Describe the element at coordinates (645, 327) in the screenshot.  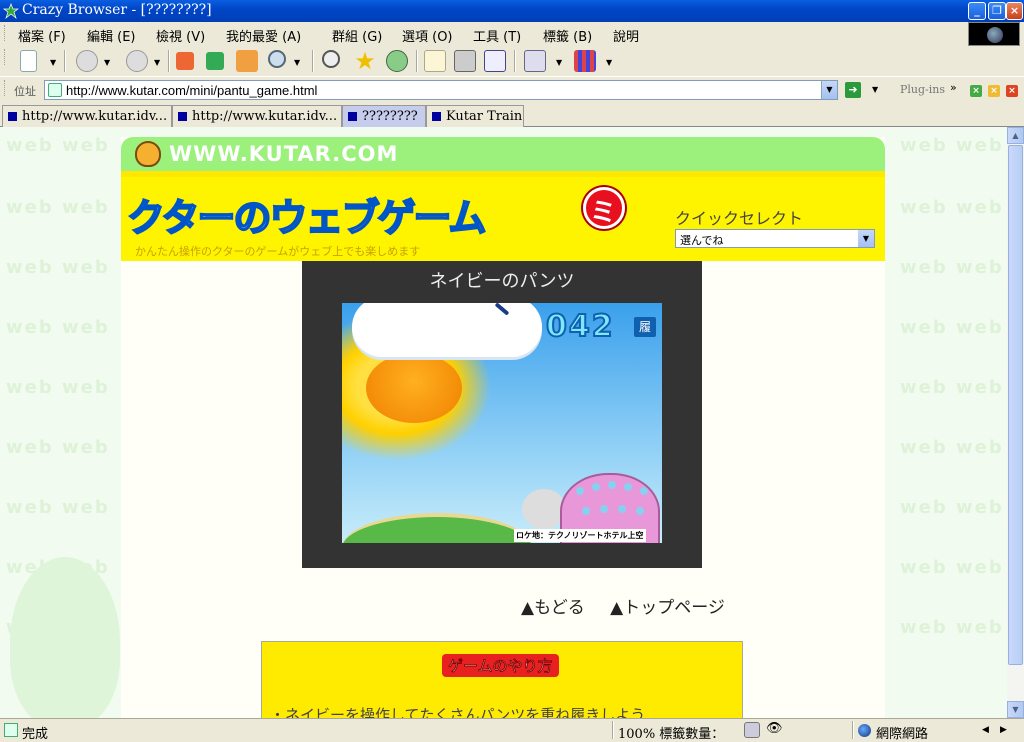
I see `counter-unit: 履` at that location.